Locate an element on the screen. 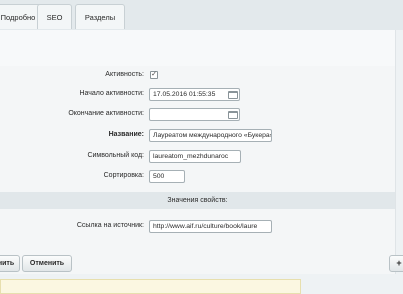 The width and height of the screenshot is (403, 294). start-date-label: Начало активности: is located at coordinates (111, 93).